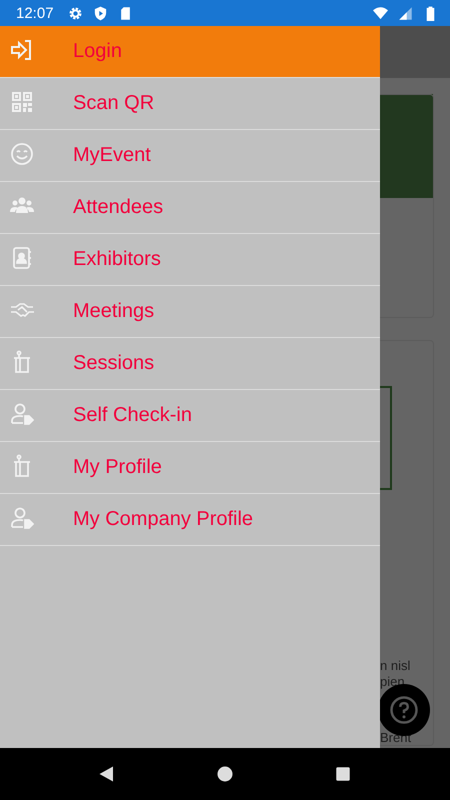 The height and width of the screenshot is (800, 450). What do you see at coordinates (190, 156) in the screenshot?
I see `menu-item: MyEvent` at bounding box center [190, 156].